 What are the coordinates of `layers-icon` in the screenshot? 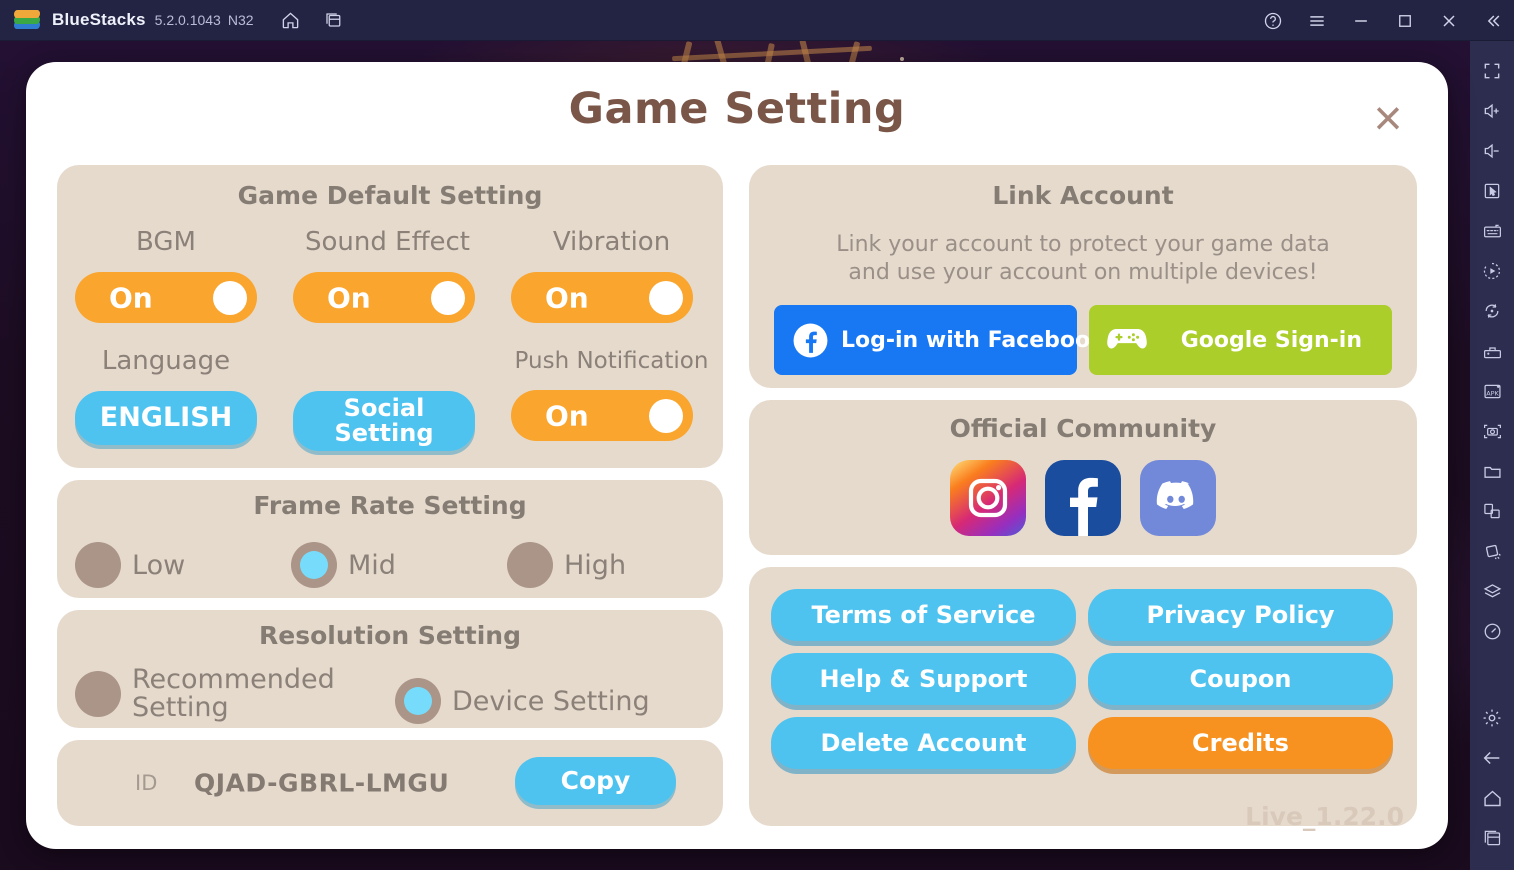 It's located at (1492, 591).